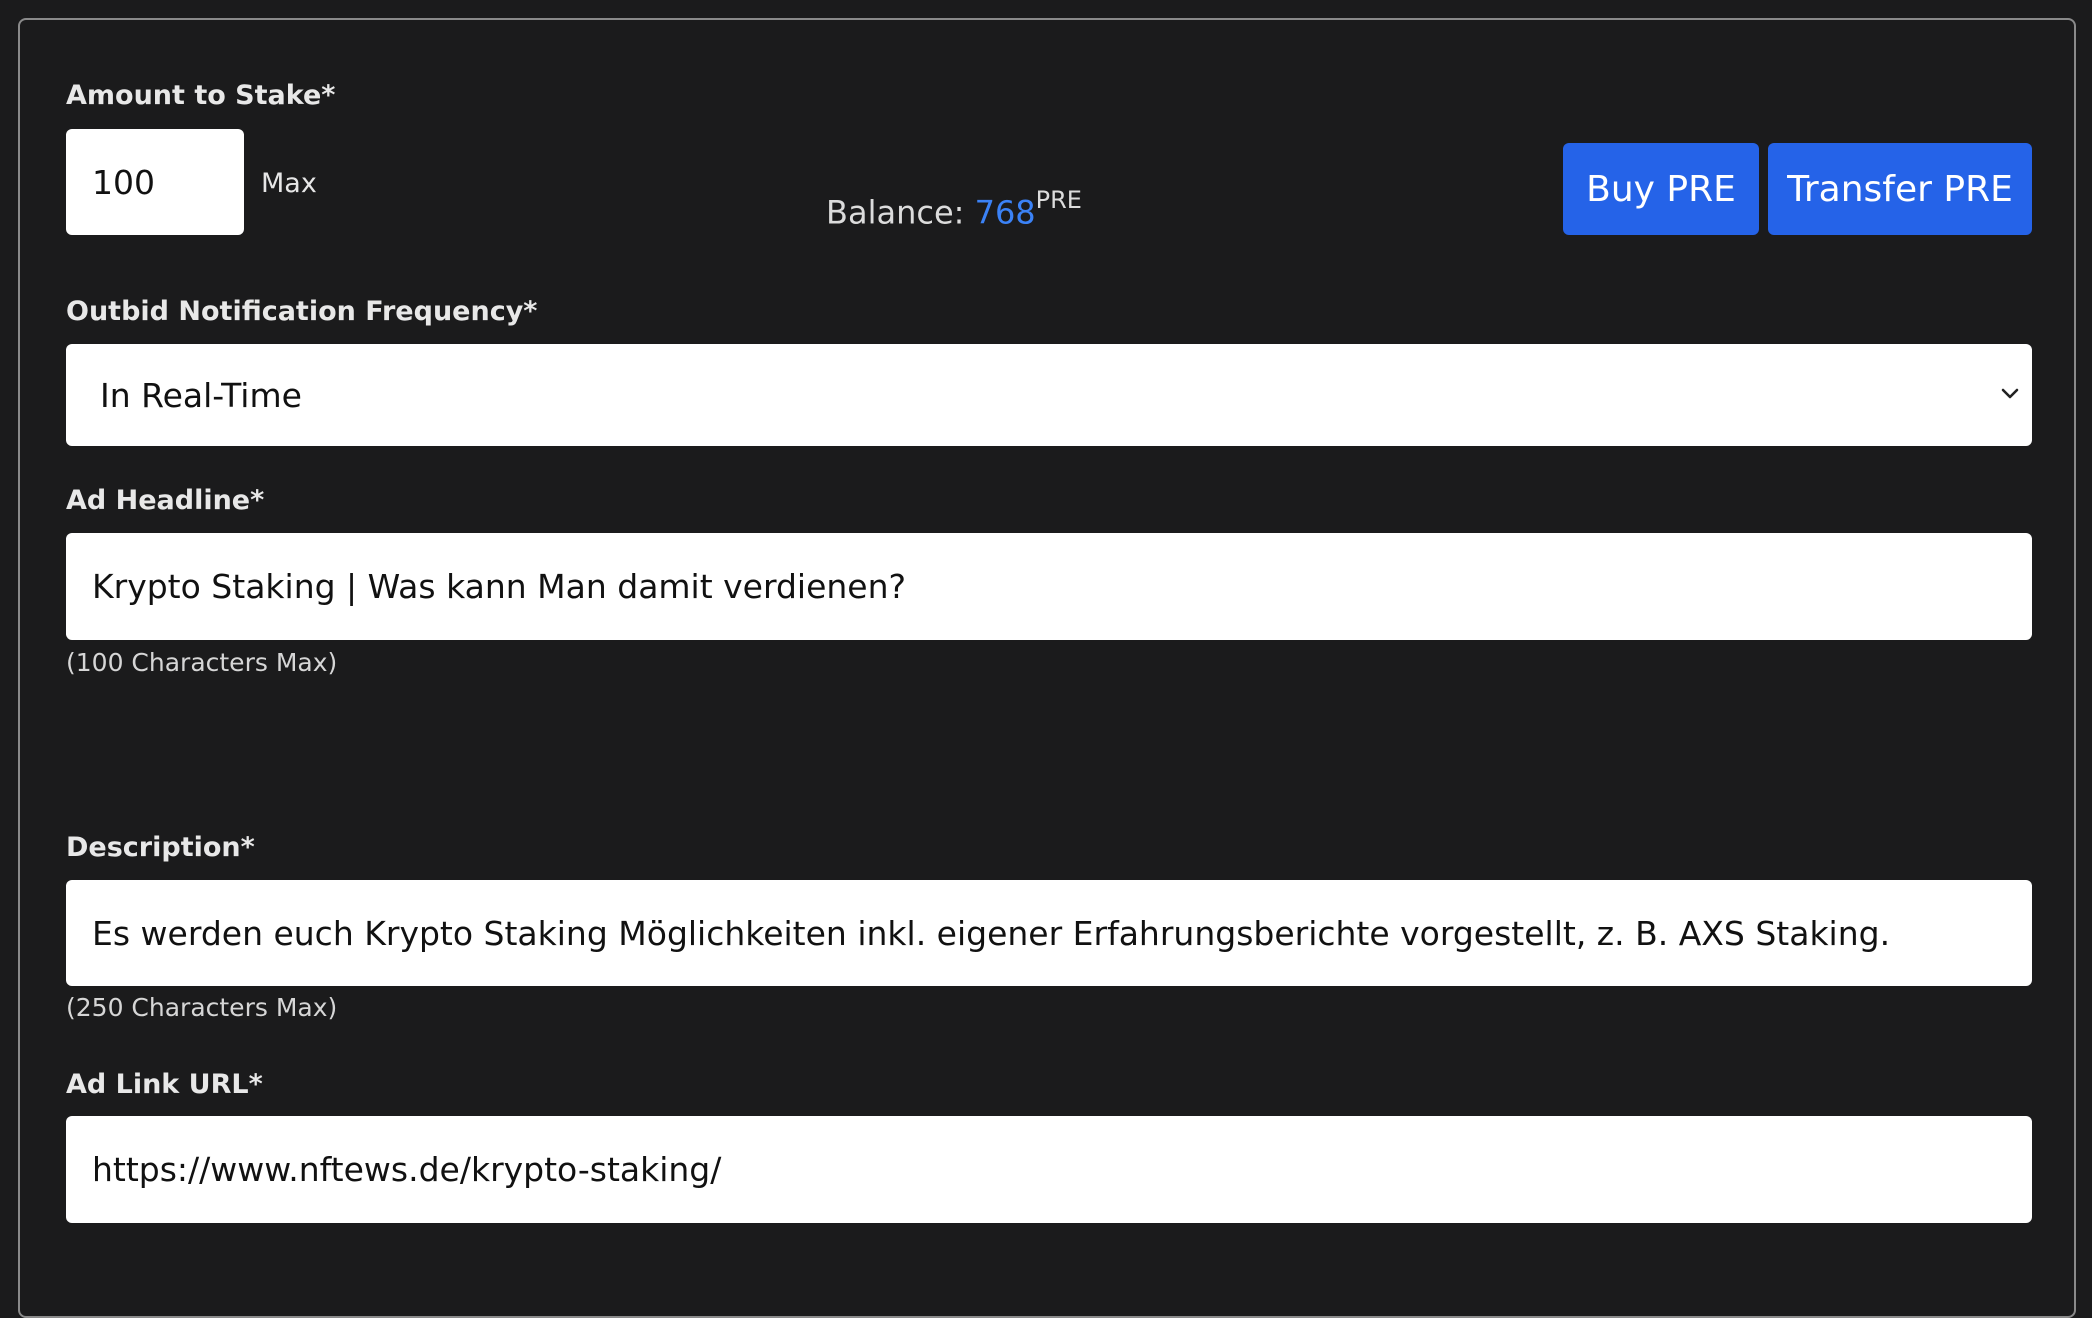  Describe the element at coordinates (164, 1084) in the screenshot. I see `ad-link-url-label: Ad Link URL*` at that location.